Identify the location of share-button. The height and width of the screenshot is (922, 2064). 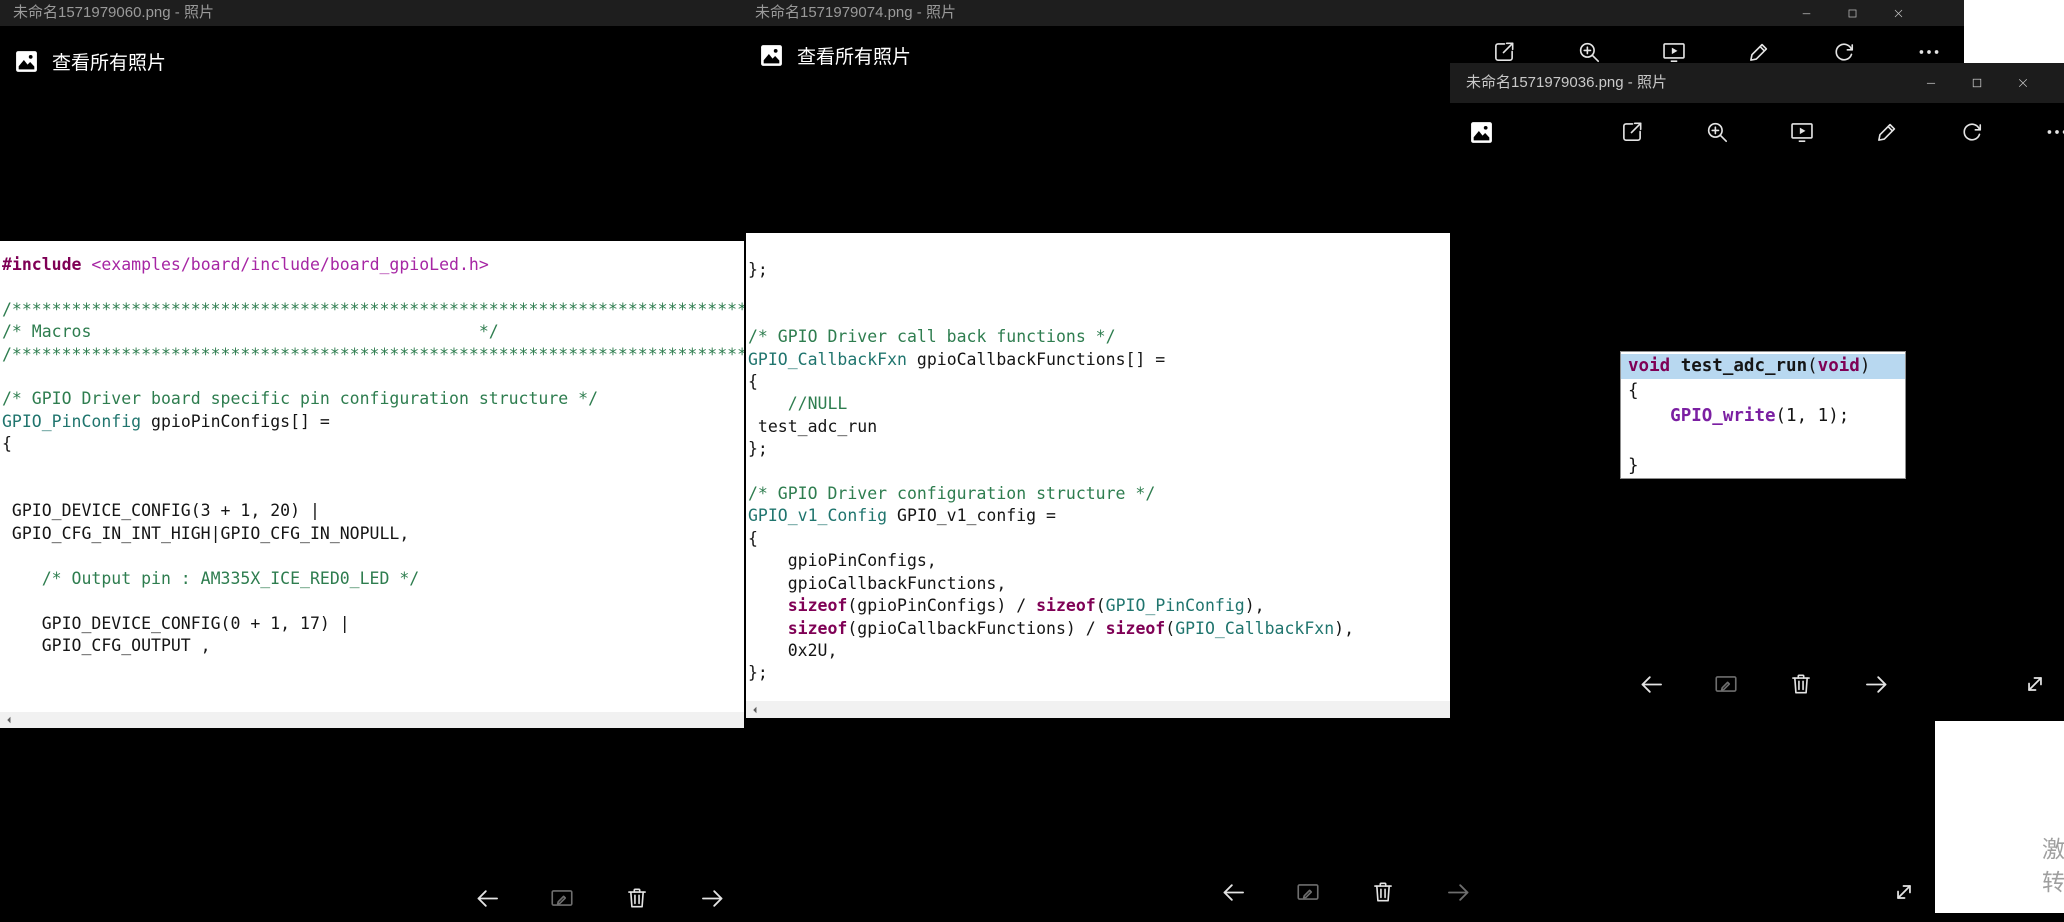
(1632, 132).